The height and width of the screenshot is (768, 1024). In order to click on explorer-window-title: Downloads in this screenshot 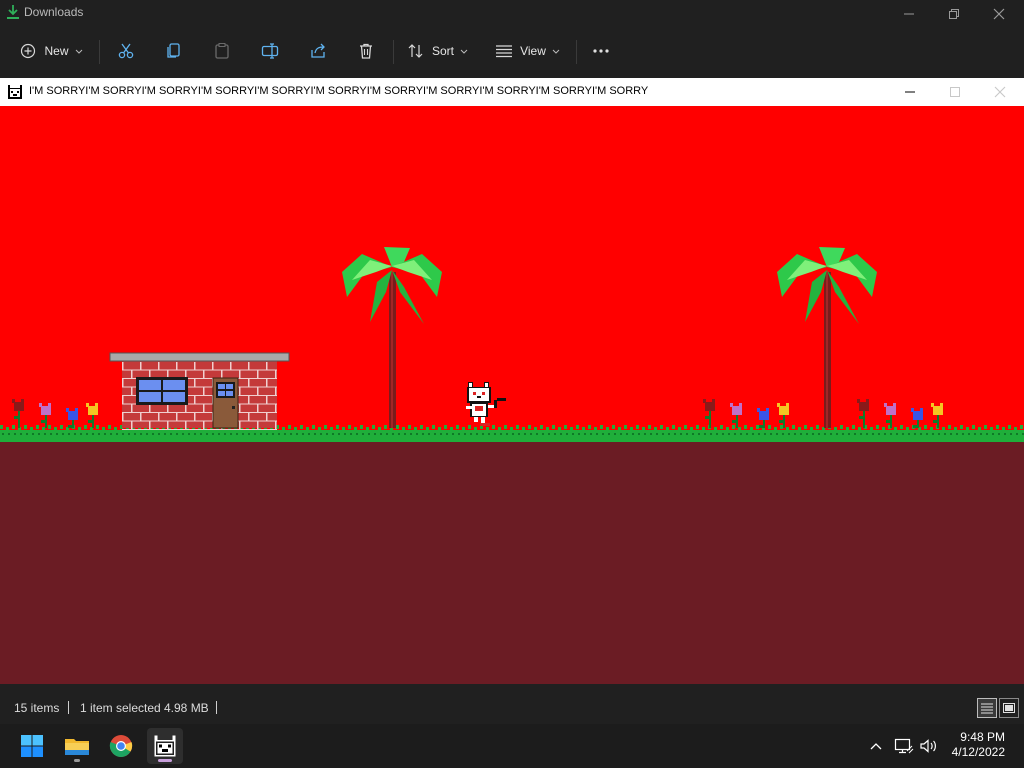, I will do `click(54, 12)`.